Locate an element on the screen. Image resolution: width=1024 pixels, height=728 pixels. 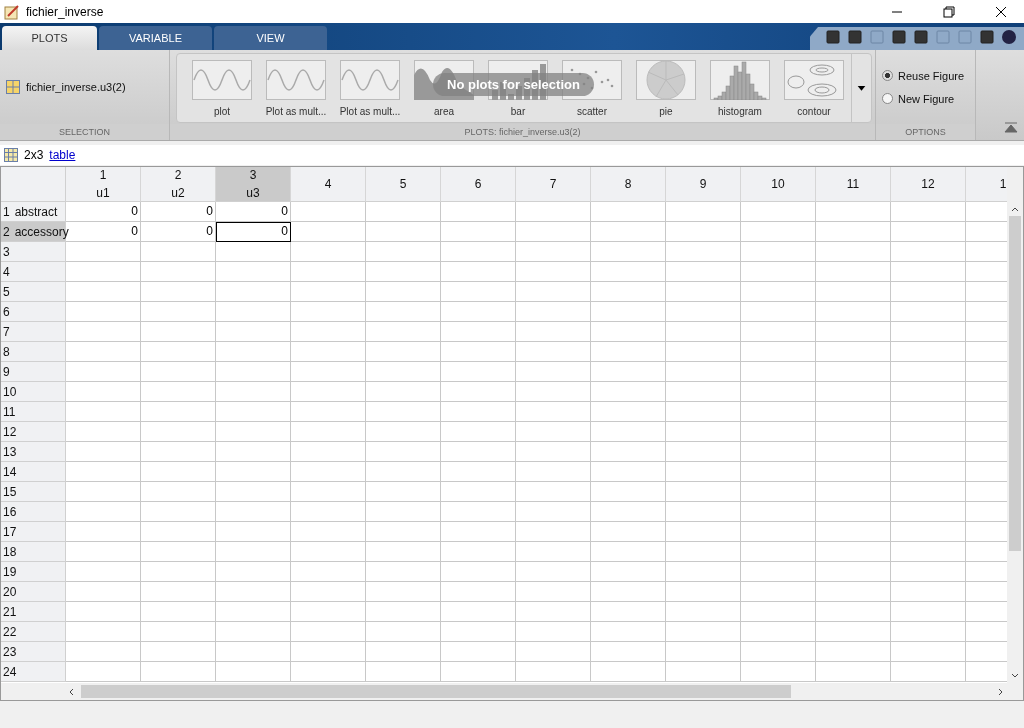
row-header: 20 is located at coordinates (33, 592).